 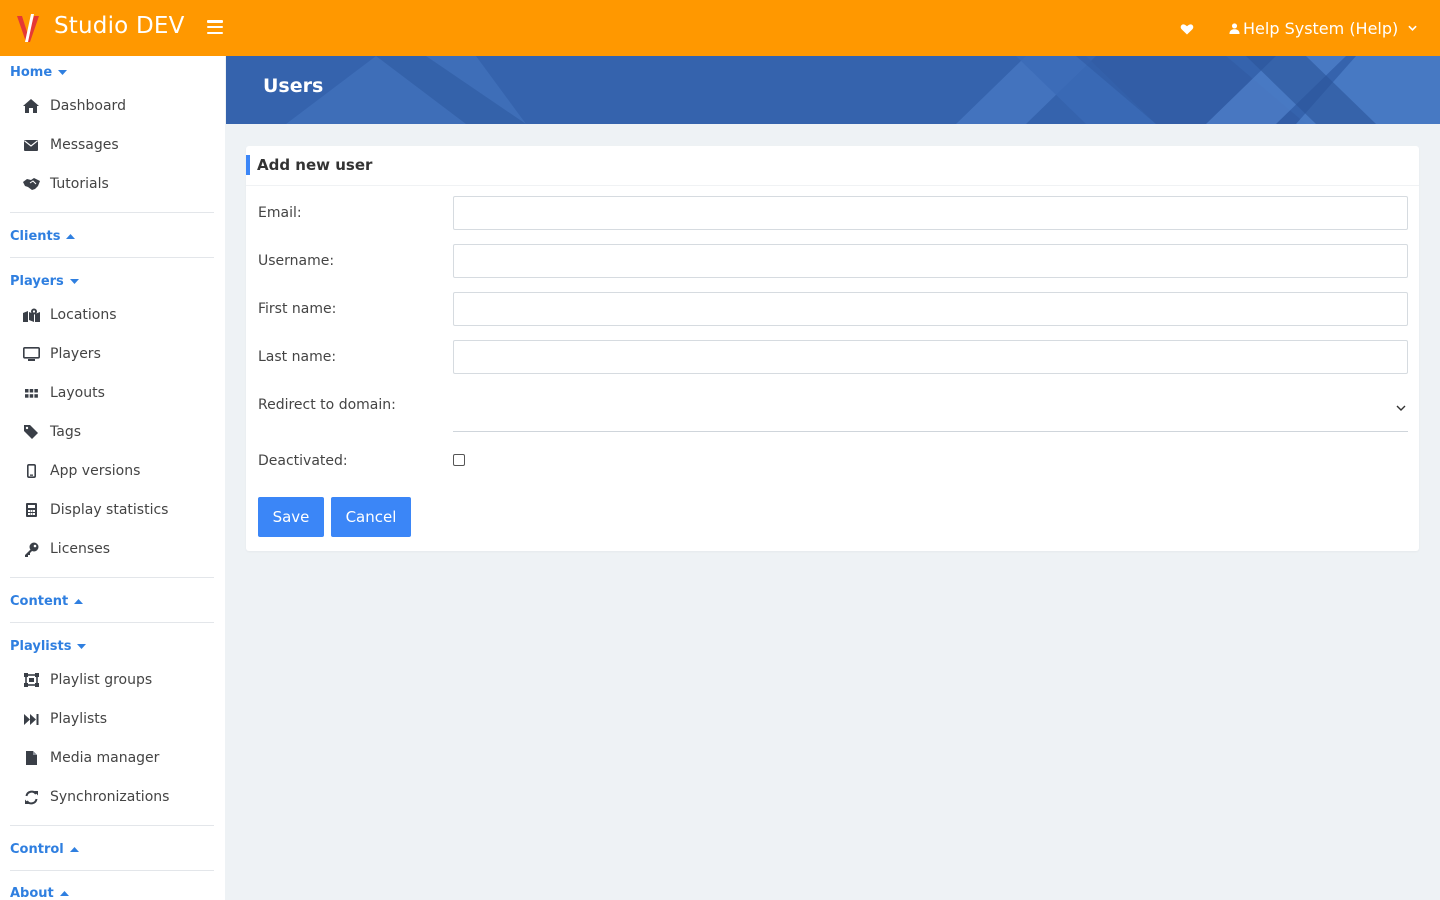 What do you see at coordinates (101, 680) in the screenshot?
I see `sidebar-item-label: Playlist groups` at bounding box center [101, 680].